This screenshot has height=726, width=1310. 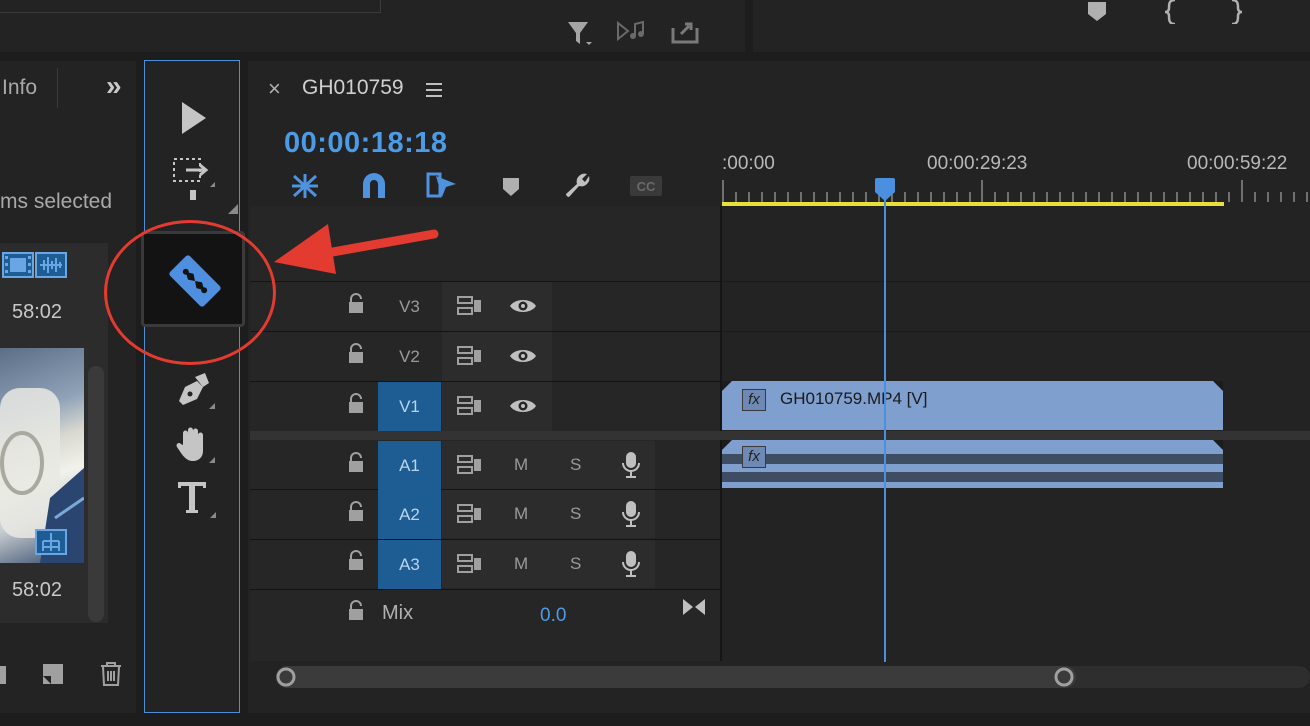 I want to click on ruler-label-start: :00:00, so click(x=748, y=163).